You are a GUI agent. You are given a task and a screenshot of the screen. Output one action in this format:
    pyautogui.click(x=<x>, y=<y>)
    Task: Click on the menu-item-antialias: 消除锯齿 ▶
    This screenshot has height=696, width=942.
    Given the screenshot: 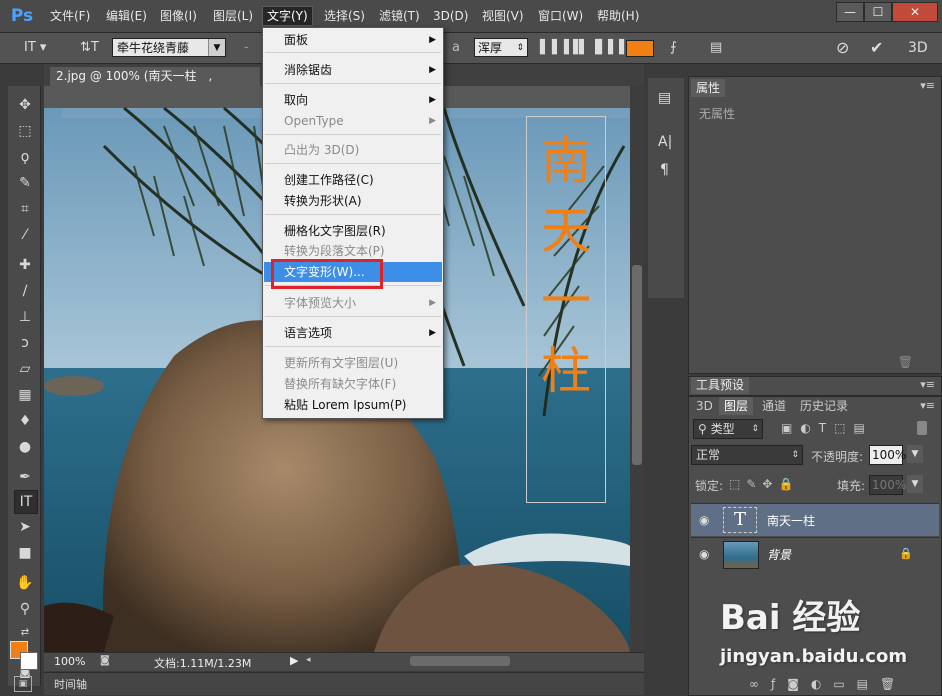 What is the action you would take?
    pyautogui.click(x=353, y=70)
    